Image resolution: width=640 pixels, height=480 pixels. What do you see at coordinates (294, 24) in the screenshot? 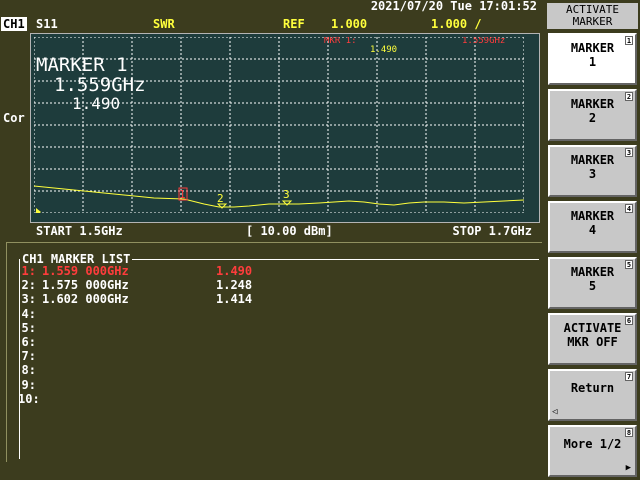
I see `ref-label: REF` at bounding box center [294, 24].